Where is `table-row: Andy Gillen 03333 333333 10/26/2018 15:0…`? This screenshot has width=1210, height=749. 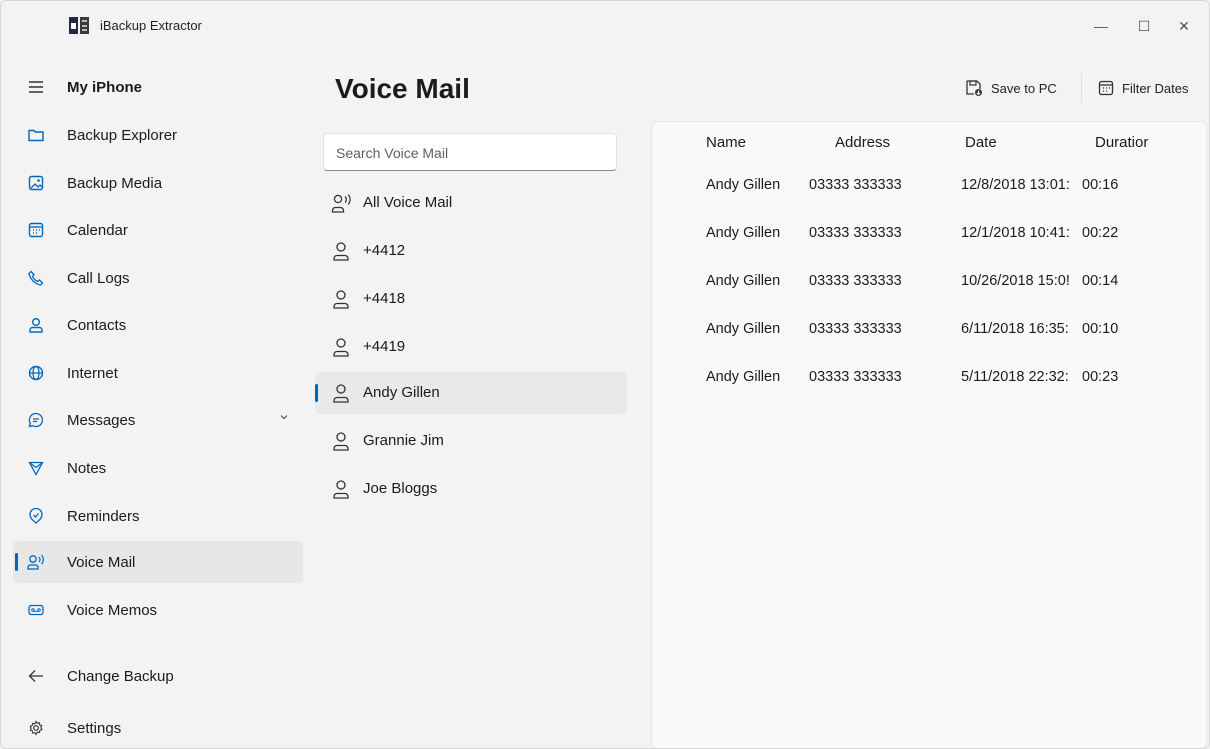 table-row: Andy Gillen 03333 333333 10/26/2018 15:0… is located at coordinates (929, 290).